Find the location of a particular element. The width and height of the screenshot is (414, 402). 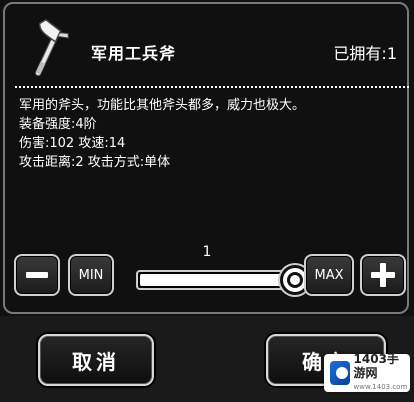

minus-icon is located at coordinates (37, 275).